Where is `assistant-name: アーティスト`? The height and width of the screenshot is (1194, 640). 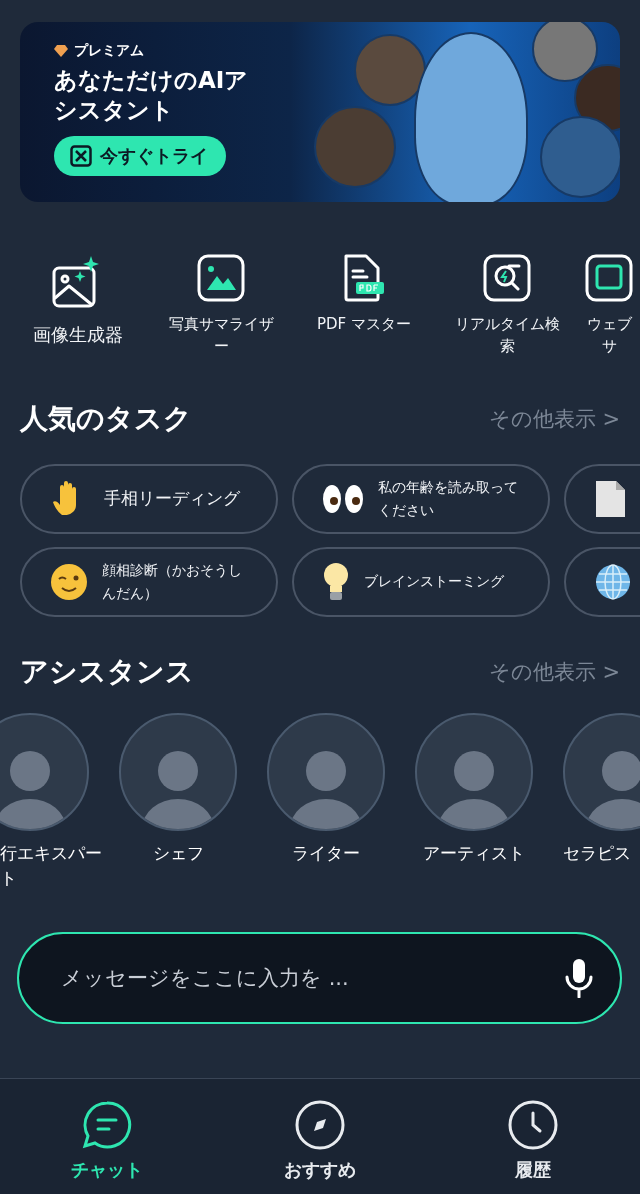 assistant-name: アーティスト is located at coordinates (474, 853).